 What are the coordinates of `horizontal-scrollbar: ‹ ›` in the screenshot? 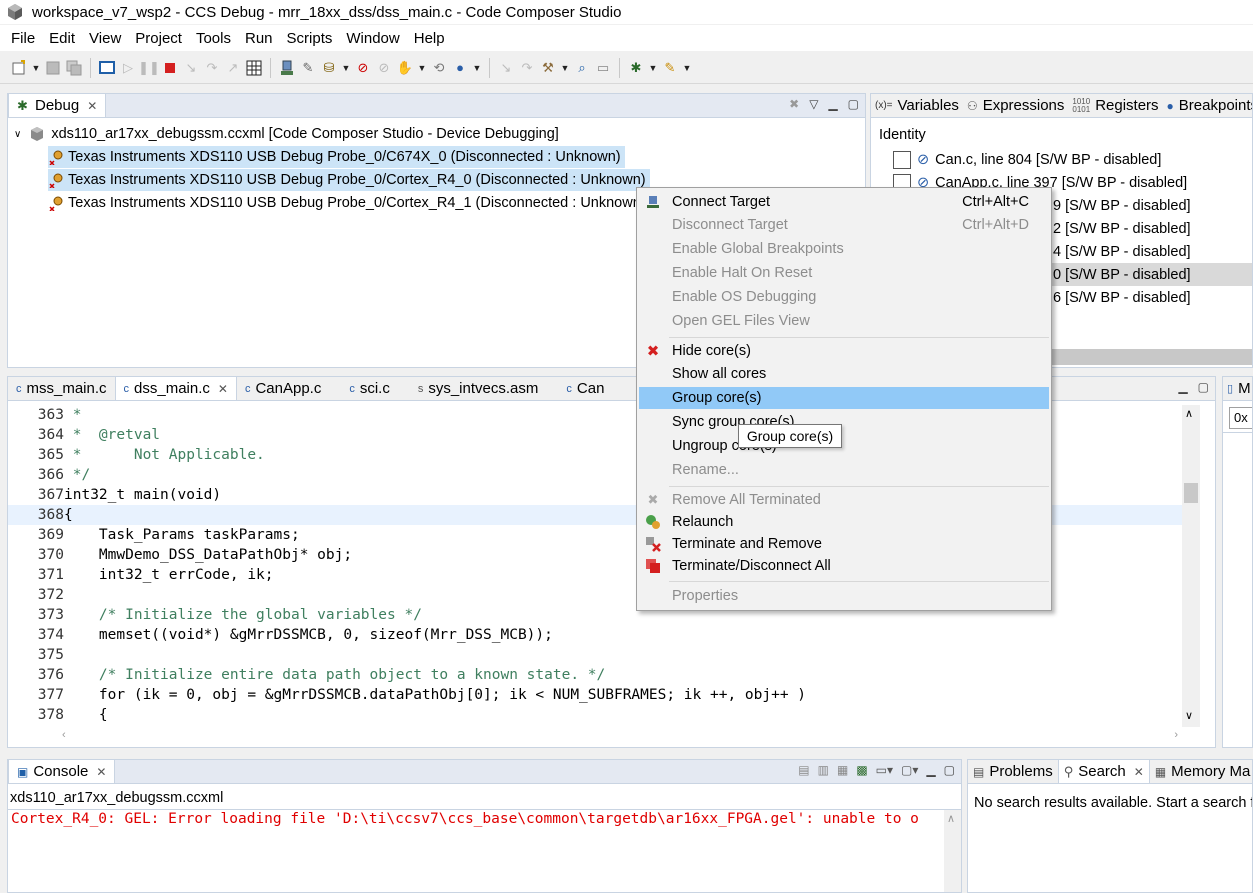 It's located at (620, 737).